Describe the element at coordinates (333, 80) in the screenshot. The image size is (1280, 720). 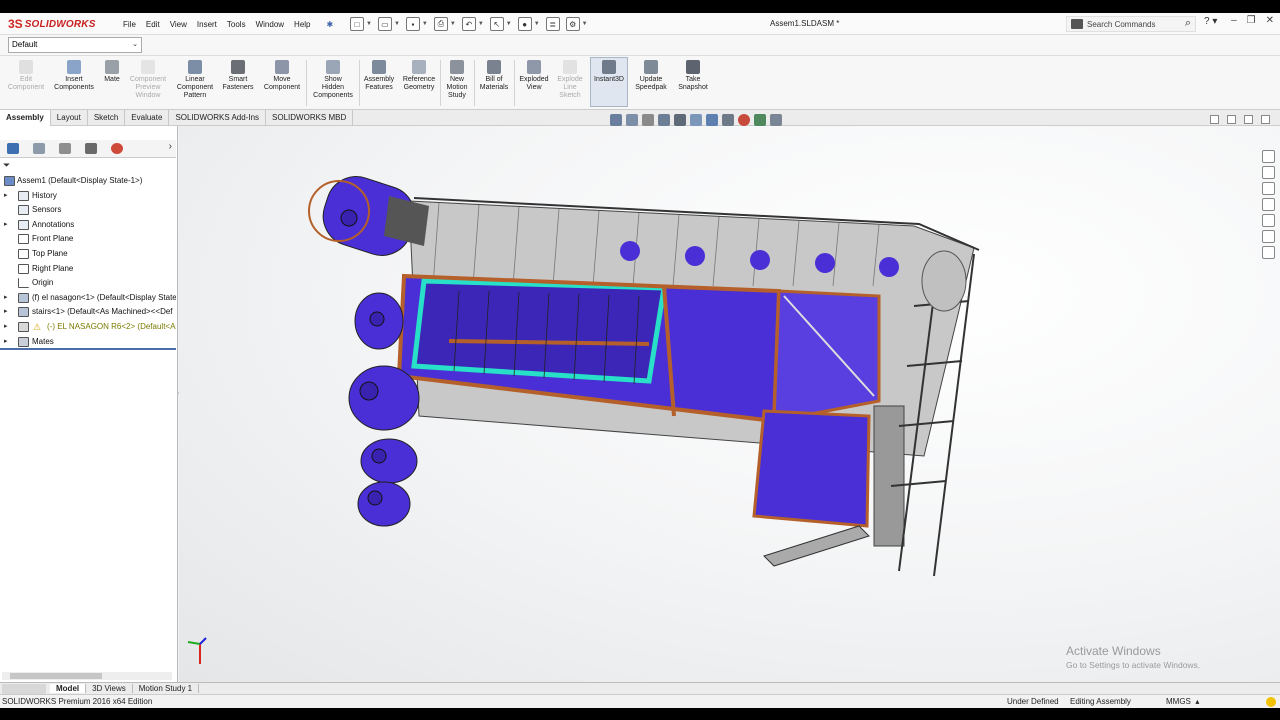
I see `show-hidden-components-button: Show Hidden Components` at that location.